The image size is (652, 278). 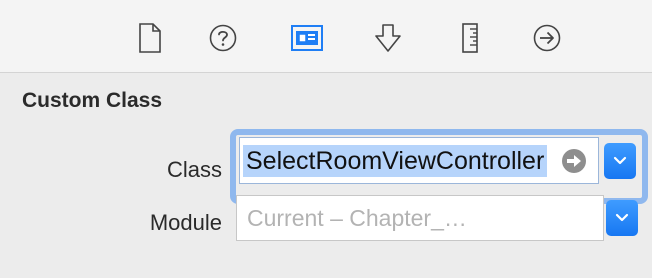 What do you see at coordinates (185, 222) in the screenshot?
I see `module-label: Module` at bounding box center [185, 222].